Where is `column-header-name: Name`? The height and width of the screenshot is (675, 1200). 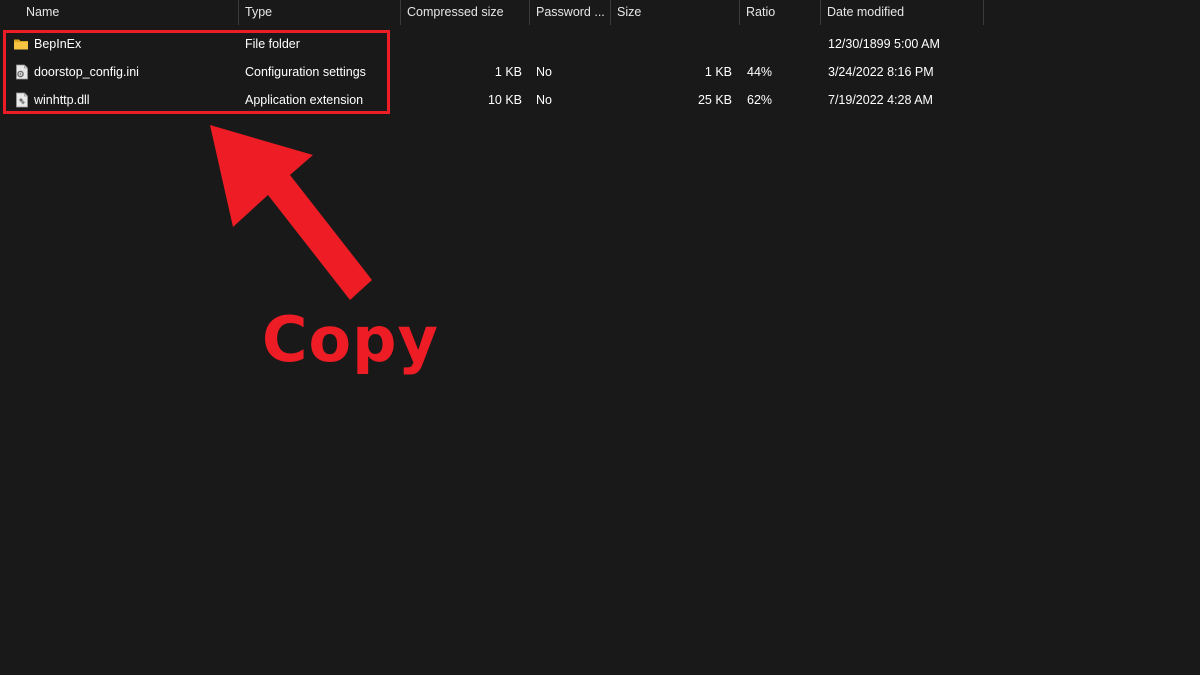 column-header-name: Name is located at coordinates (129, 12).